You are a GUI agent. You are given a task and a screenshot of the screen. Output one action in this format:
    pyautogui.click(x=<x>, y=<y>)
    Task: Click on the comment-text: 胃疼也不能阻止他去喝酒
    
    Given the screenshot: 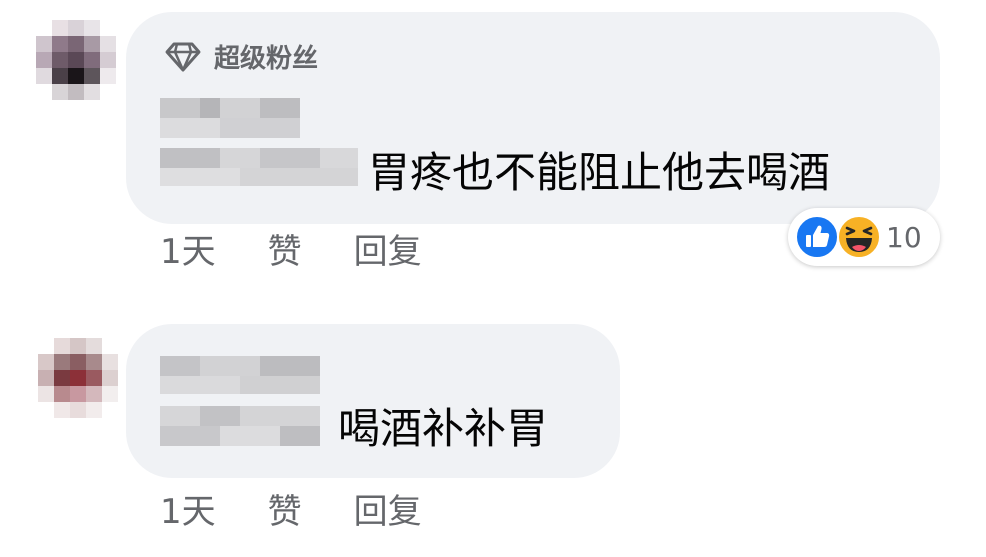 What is the action you would take?
    pyautogui.click(x=599, y=172)
    